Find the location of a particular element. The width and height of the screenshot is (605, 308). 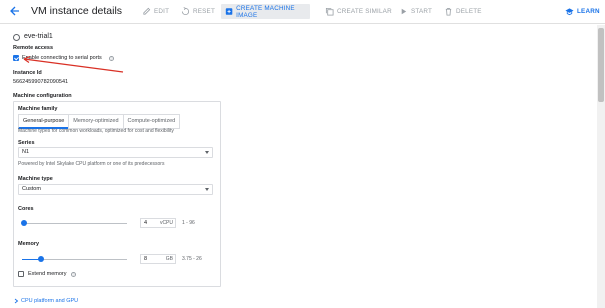

memory-slider-thumb is located at coordinates (41, 259).